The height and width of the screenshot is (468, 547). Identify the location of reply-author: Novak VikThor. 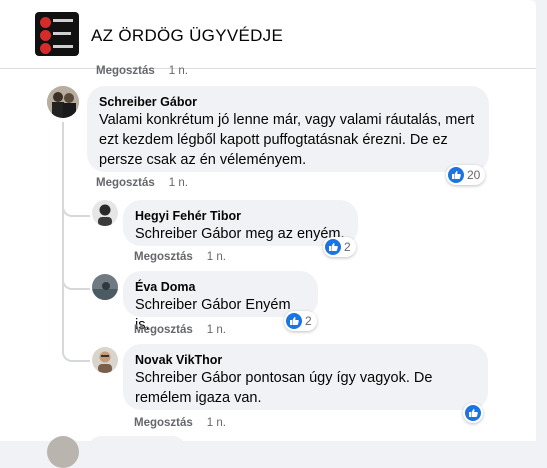
(305, 360).